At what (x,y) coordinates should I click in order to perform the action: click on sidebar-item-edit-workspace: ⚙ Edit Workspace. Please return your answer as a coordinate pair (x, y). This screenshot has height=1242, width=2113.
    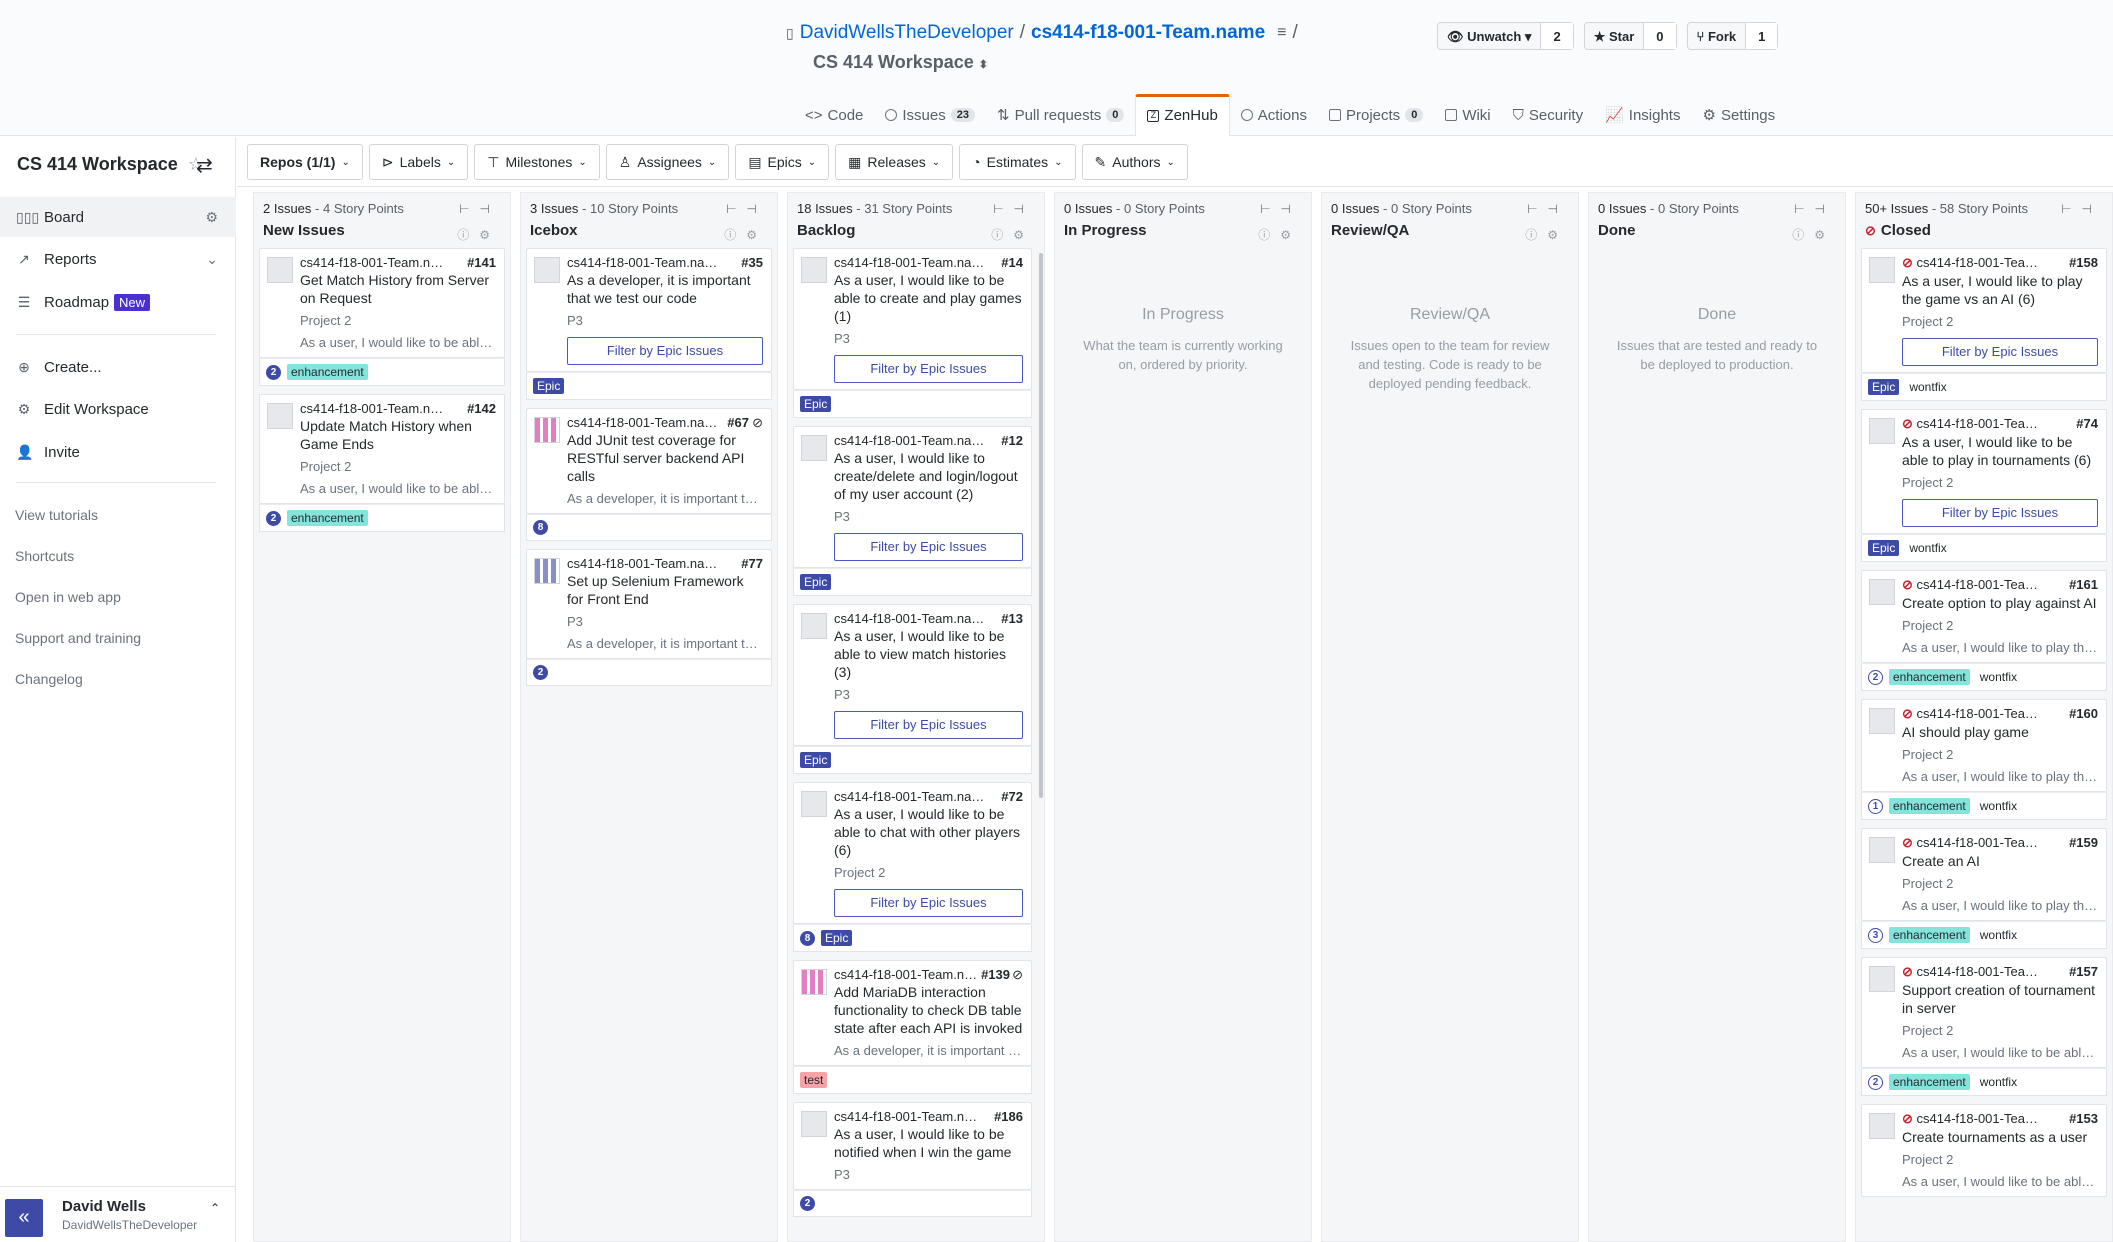
    Looking at the image, I should click on (118, 409).